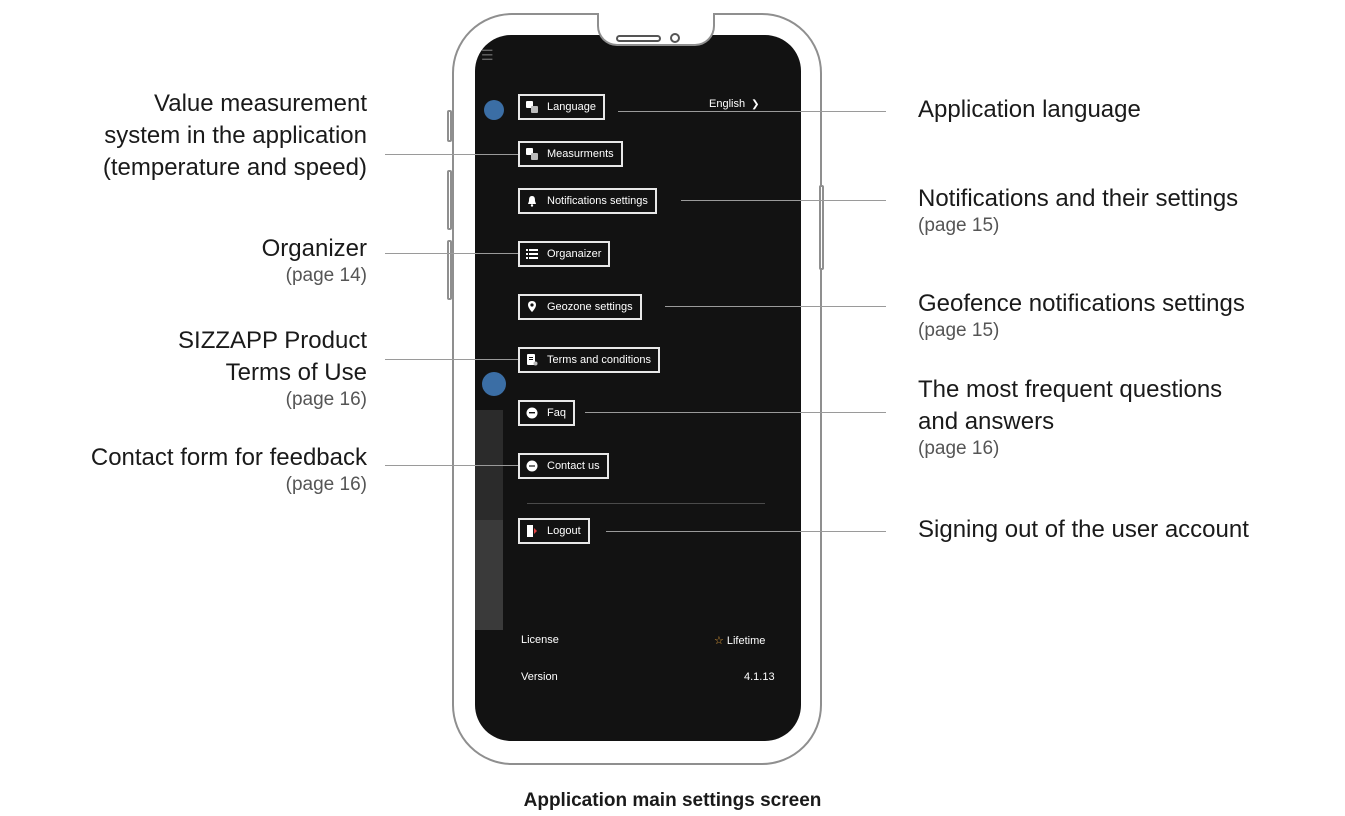 The image size is (1345, 816). Describe the element at coordinates (564, 531) in the screenshot. I see `logout-label: Logout` at that location.